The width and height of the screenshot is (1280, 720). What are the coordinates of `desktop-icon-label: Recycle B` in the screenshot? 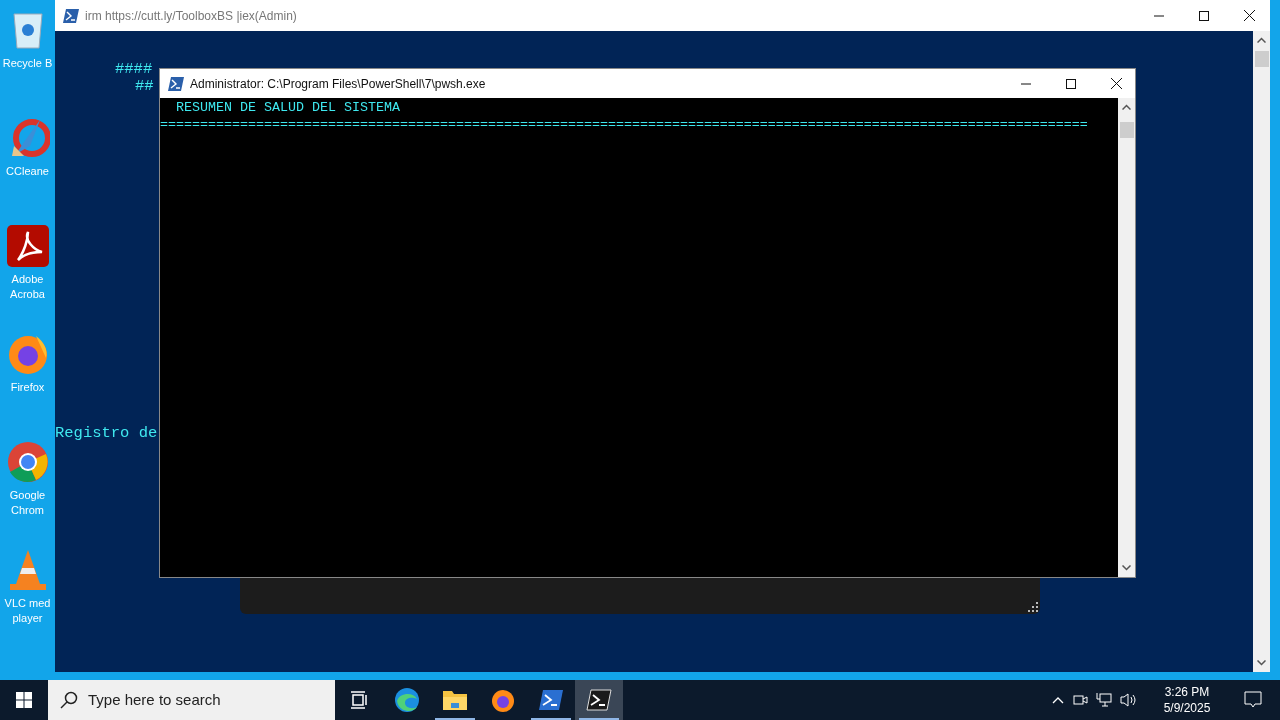 It's located at (27, 63).